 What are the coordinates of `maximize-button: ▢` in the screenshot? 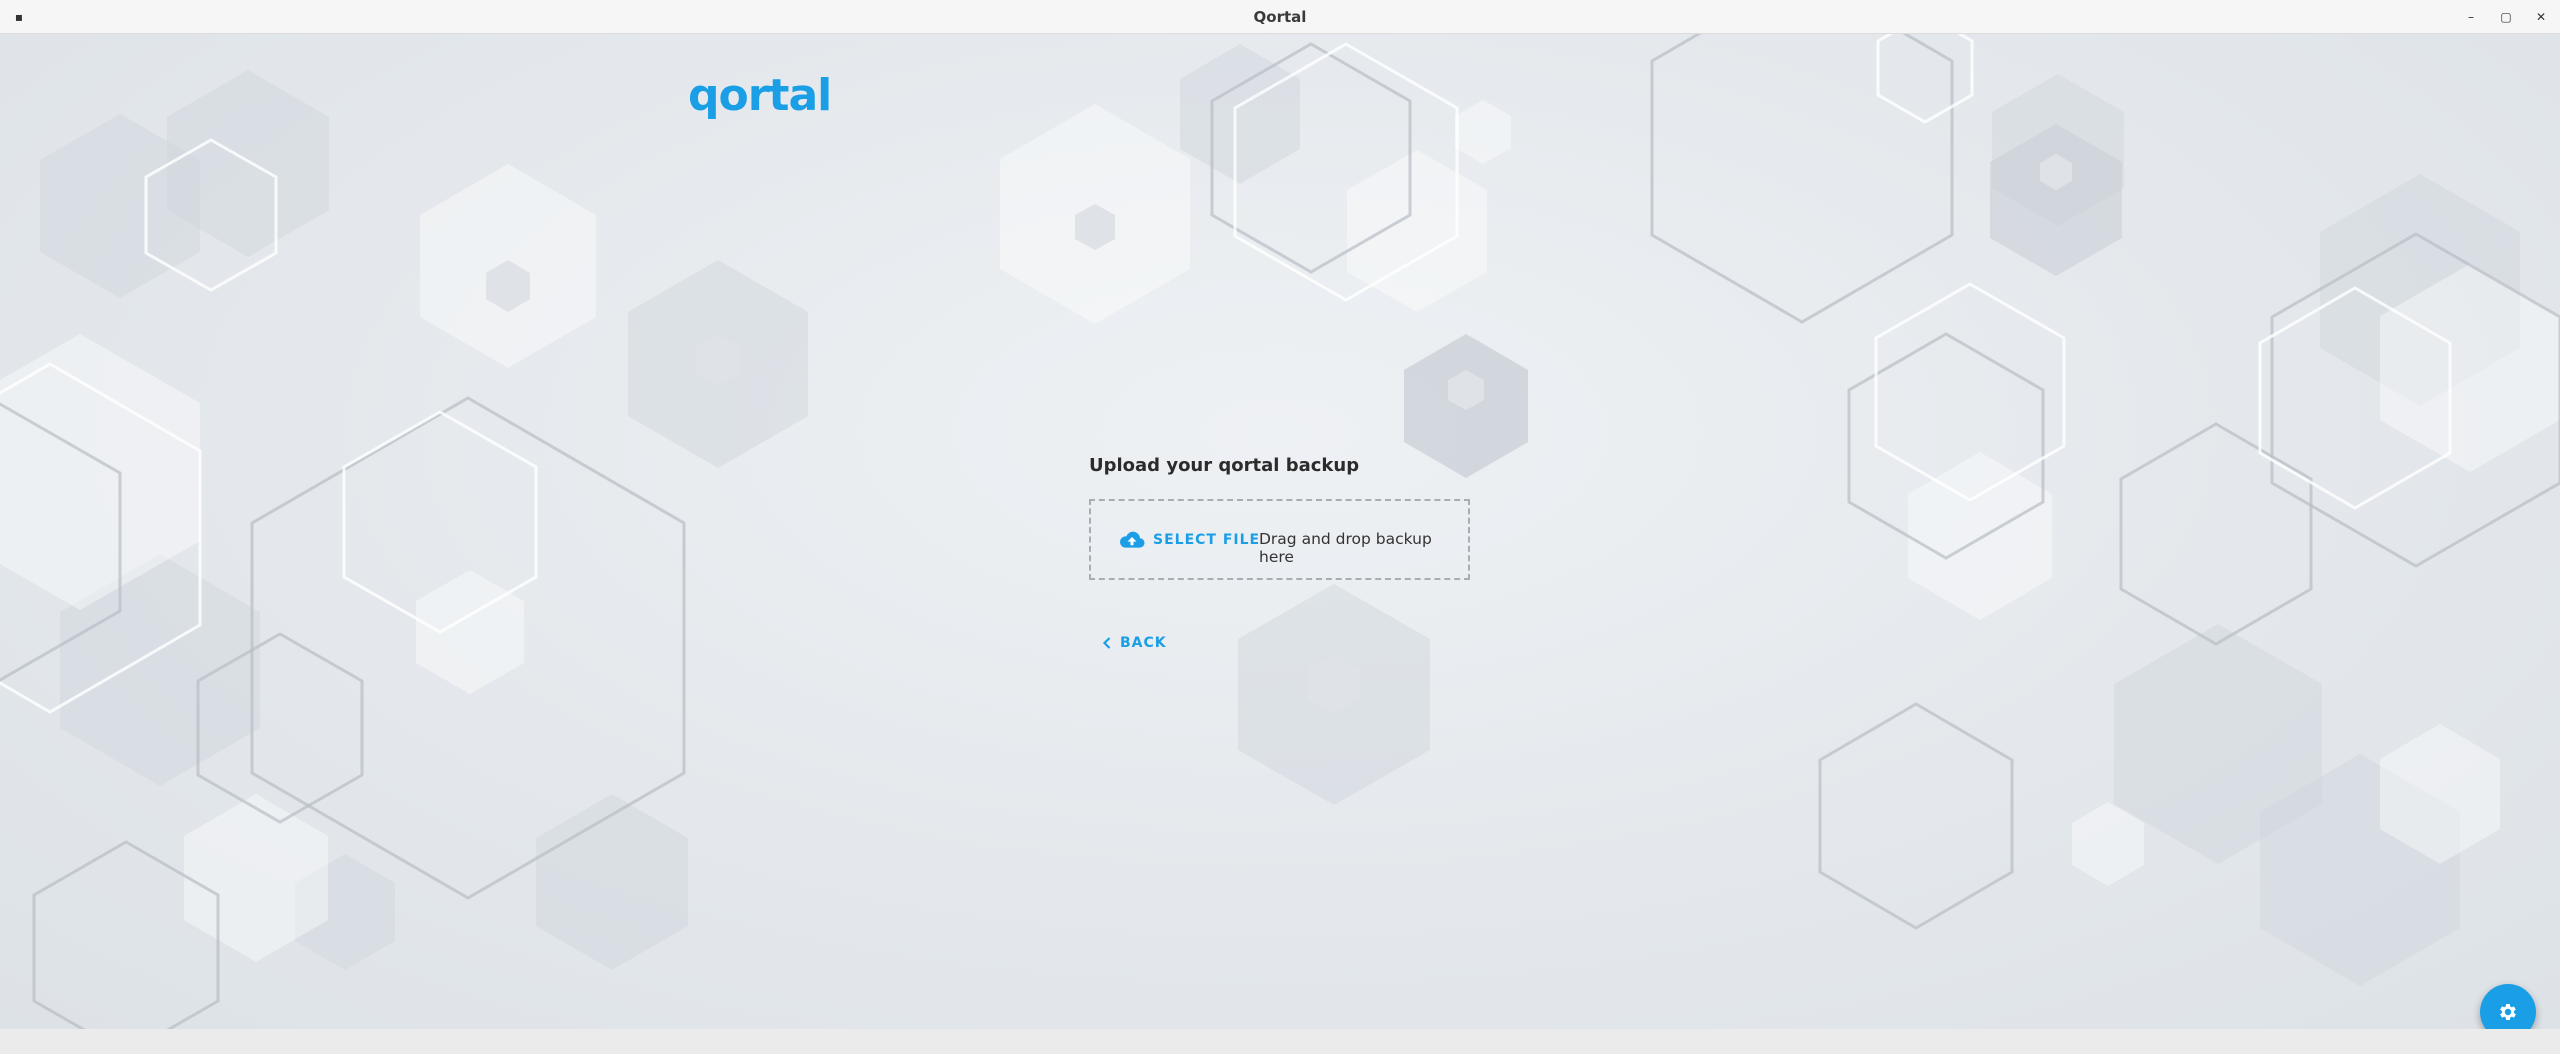 It's located at (2506, 17).